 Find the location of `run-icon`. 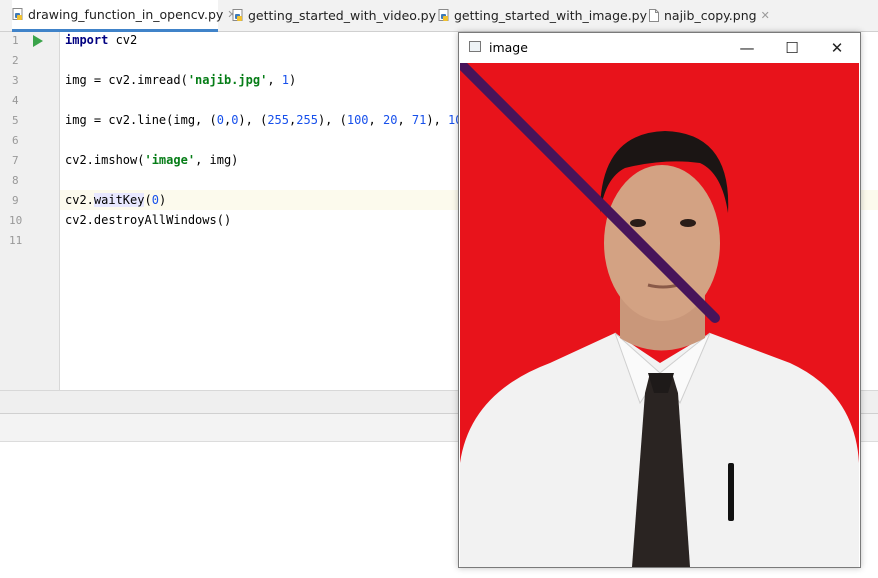

run-icon is located at coordinates (38, 41).